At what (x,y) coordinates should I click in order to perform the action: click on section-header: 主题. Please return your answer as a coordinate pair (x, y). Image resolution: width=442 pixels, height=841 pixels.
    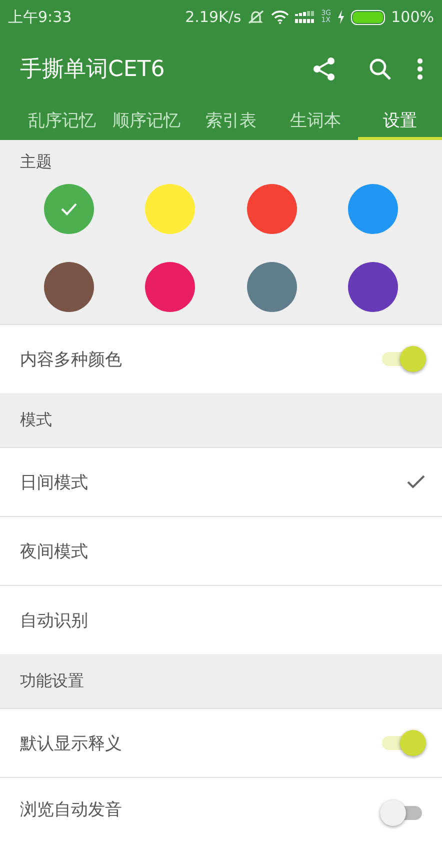
    Looking at the image, I should click on (36, 161).